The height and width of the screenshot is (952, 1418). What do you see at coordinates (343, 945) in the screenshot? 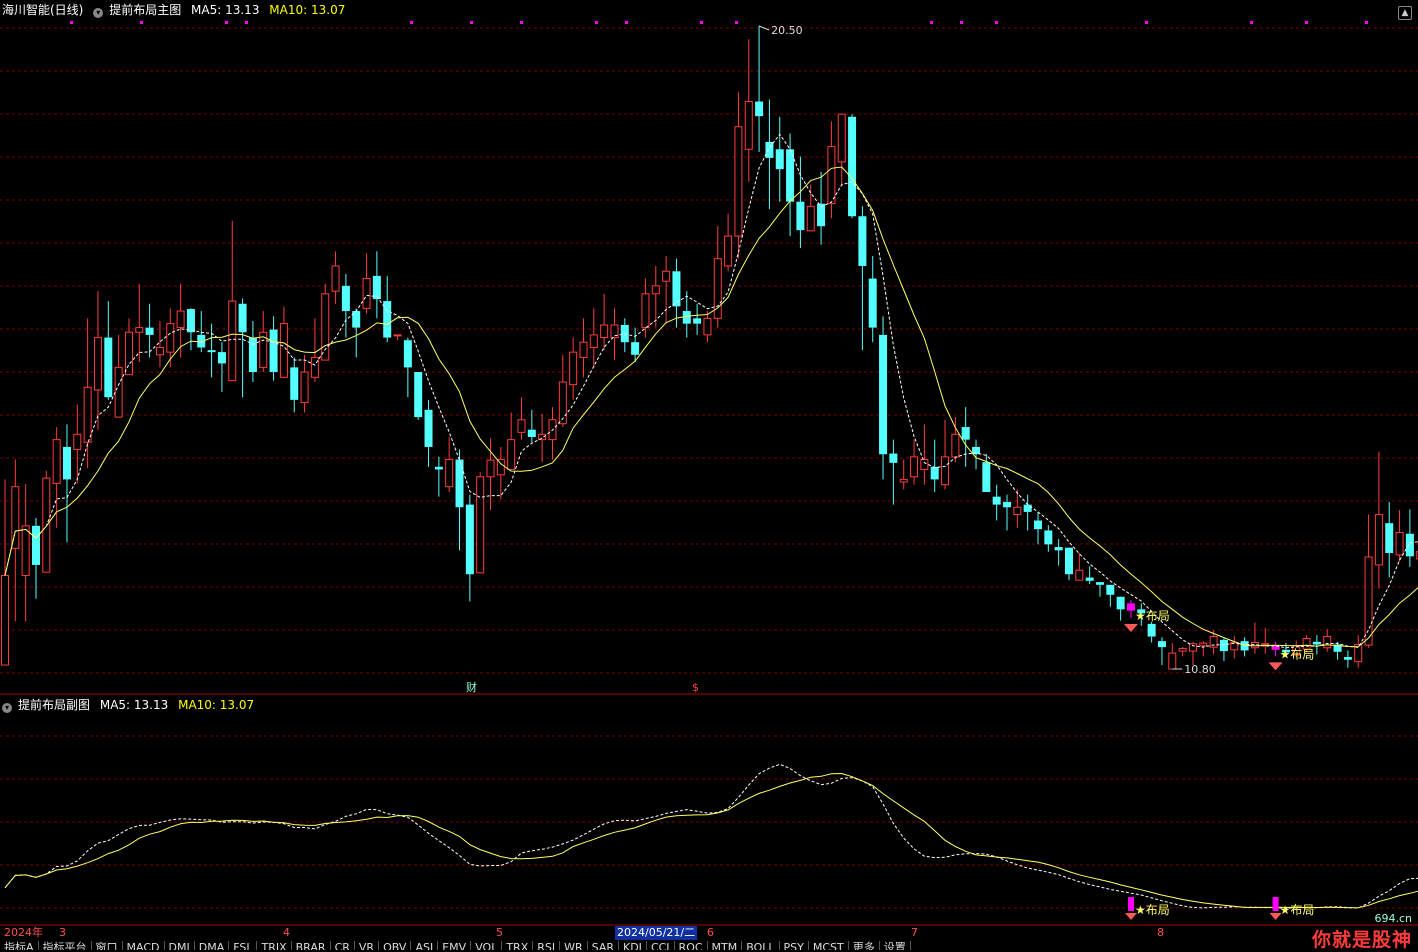
I see `indicator-tab: CR` at bounding box center [343, 945].